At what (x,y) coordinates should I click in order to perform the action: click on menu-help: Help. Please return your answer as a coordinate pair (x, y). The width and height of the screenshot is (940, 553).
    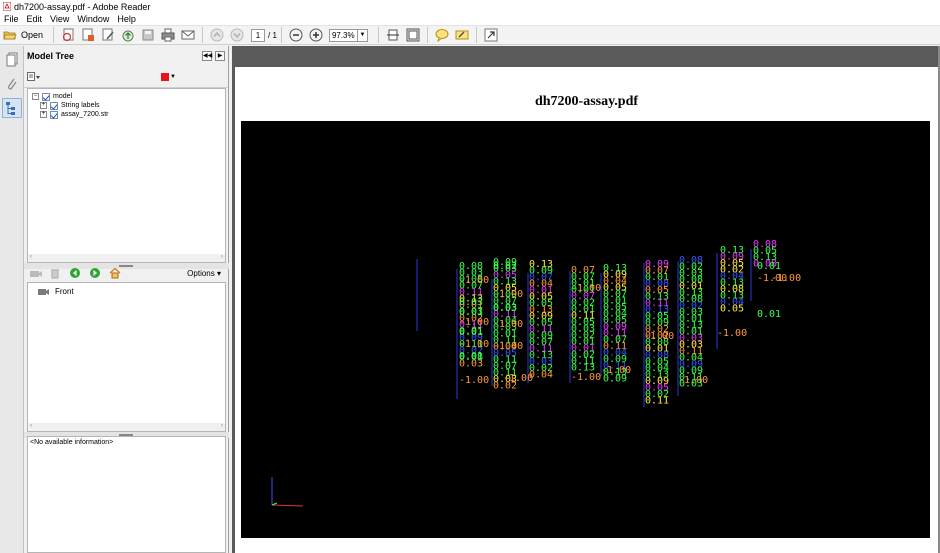
    Looking at the image, I should click on (126, 19).